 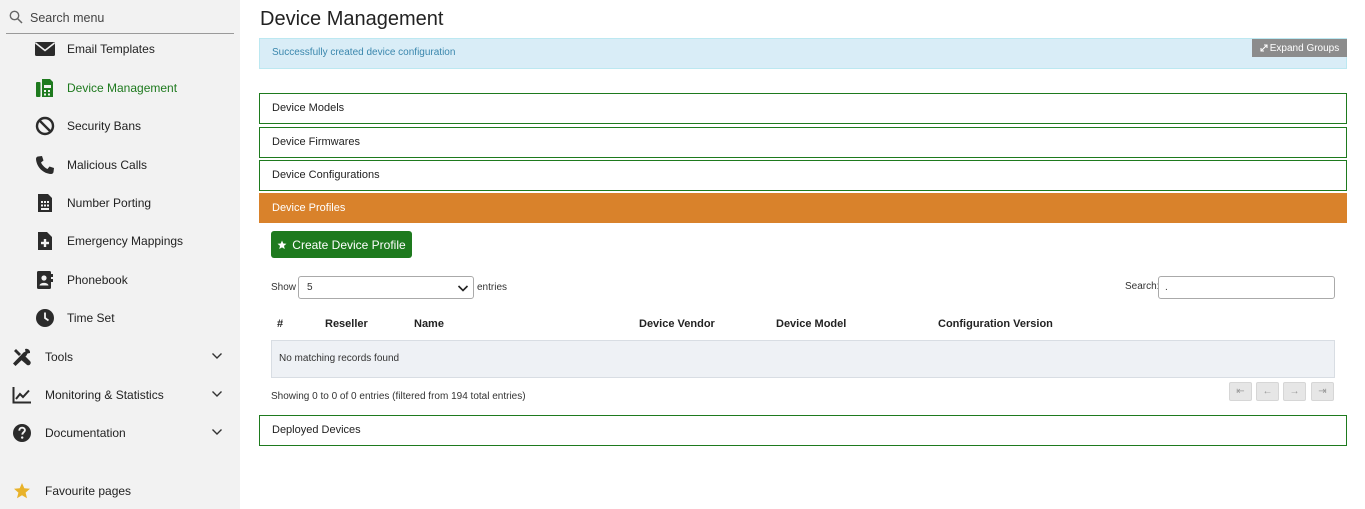 I want to click on clock-icon, so click(x=45, y=318).